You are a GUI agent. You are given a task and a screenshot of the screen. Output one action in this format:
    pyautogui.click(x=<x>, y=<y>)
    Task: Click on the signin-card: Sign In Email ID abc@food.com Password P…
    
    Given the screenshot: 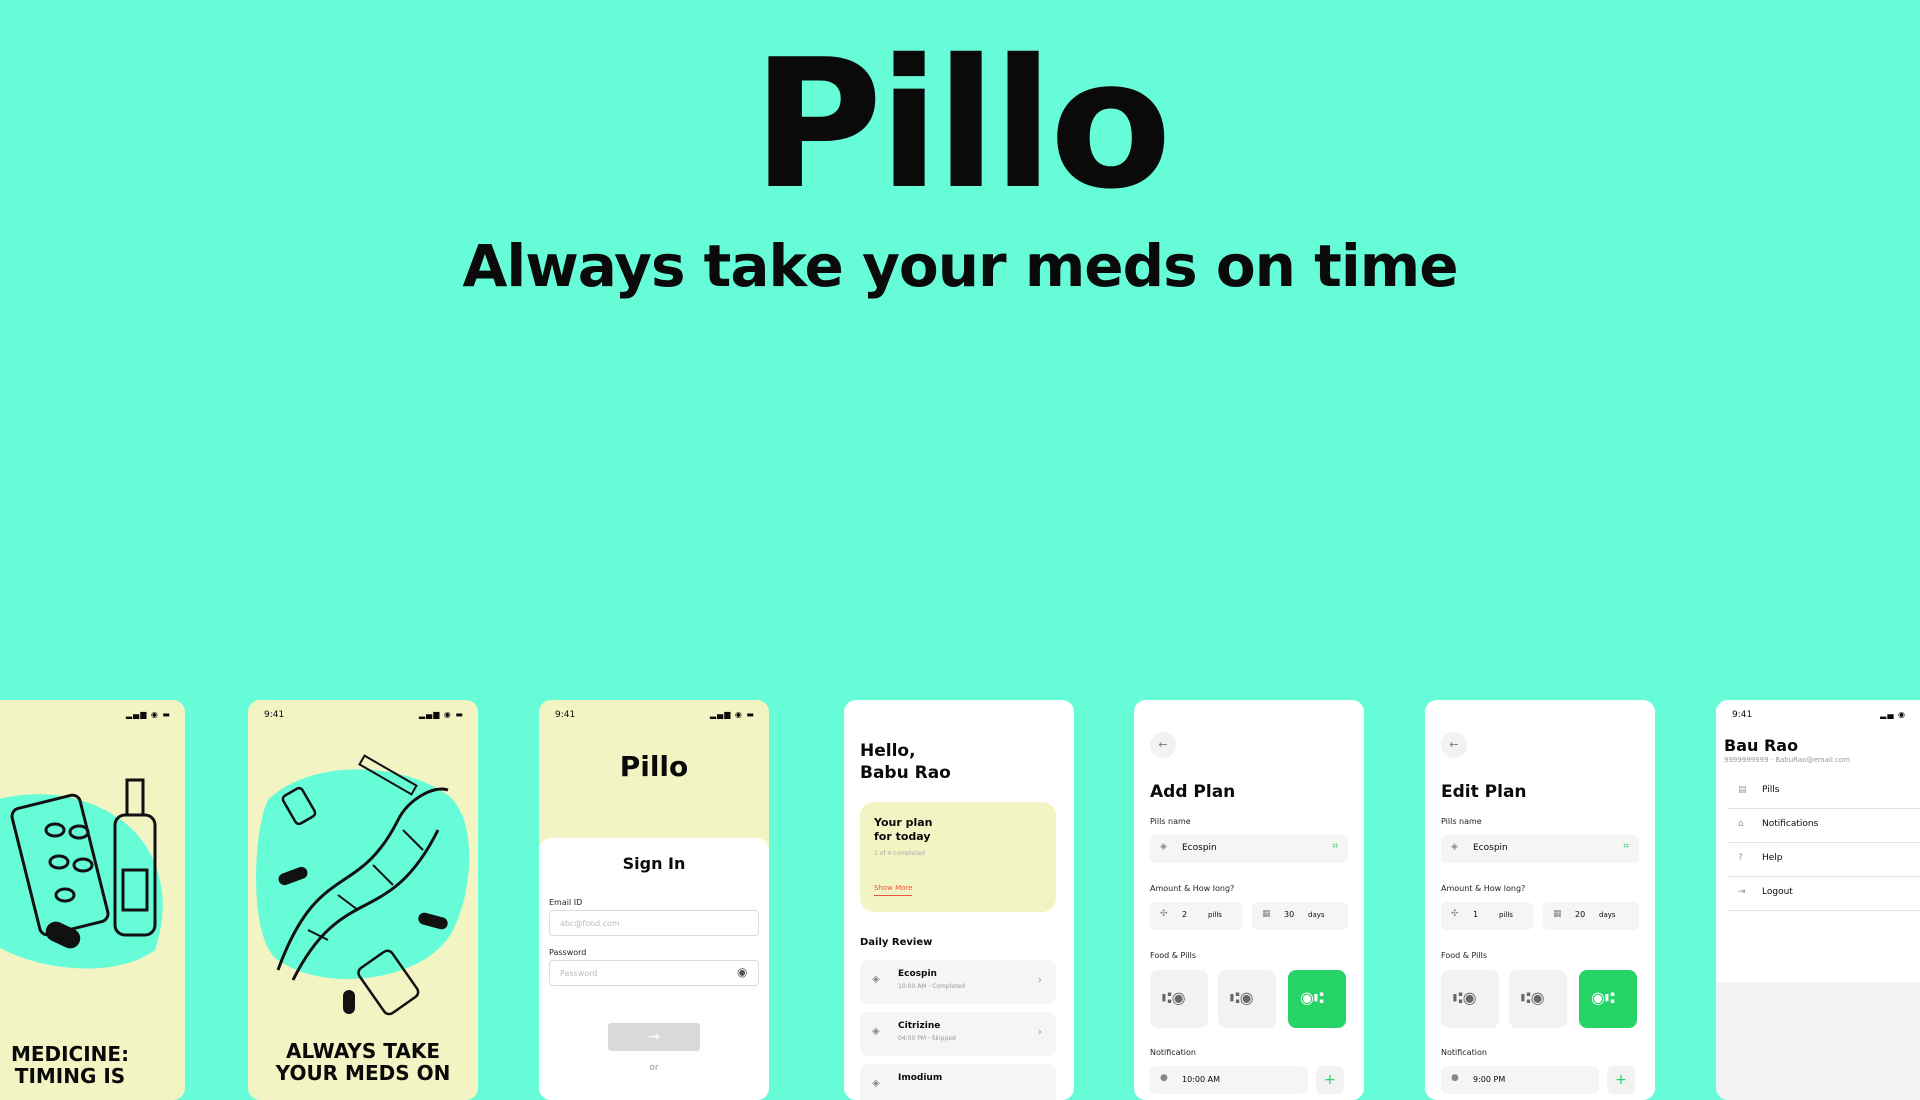 What is the action you would take?
    pyautogui.click(x=654, y=969)
    